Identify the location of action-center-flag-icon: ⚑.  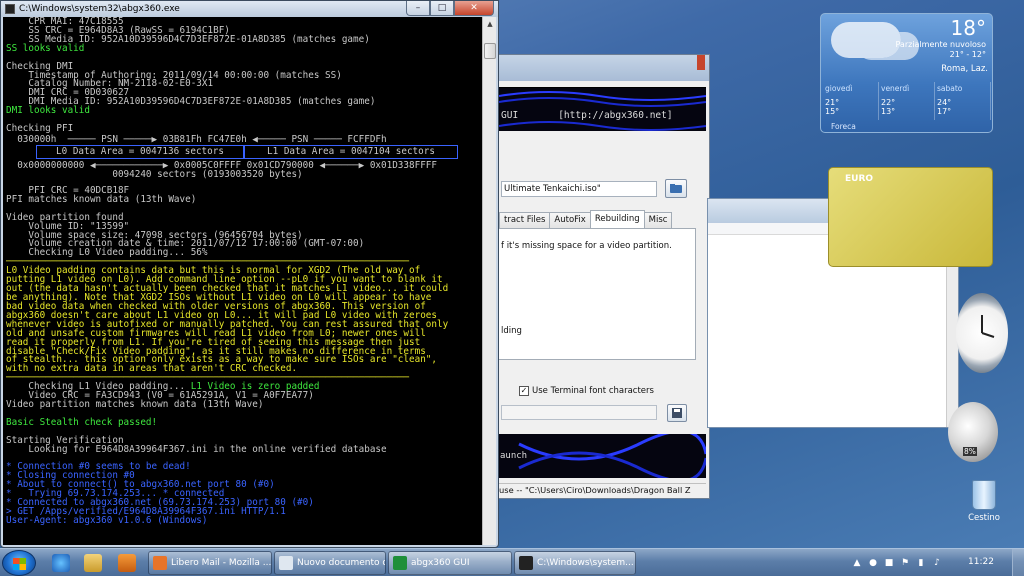
(905, 563).